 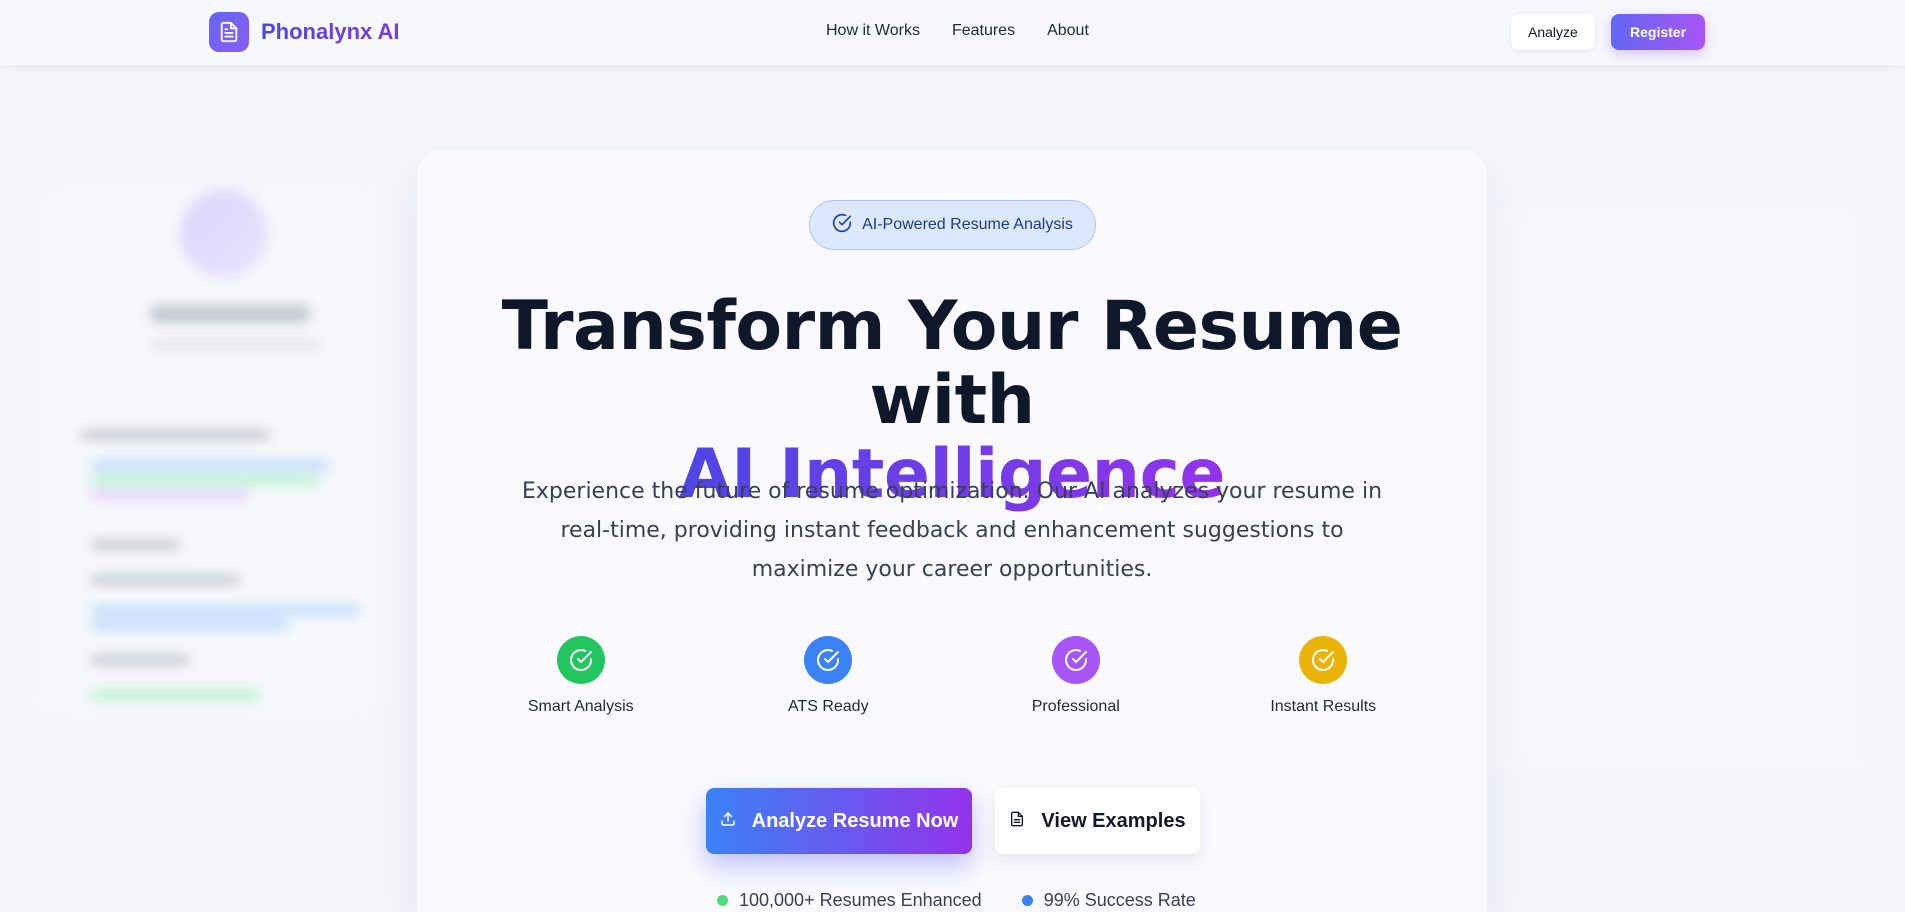 I want to click on nav-links: How it Works Features About, so click(x=957, y=31).